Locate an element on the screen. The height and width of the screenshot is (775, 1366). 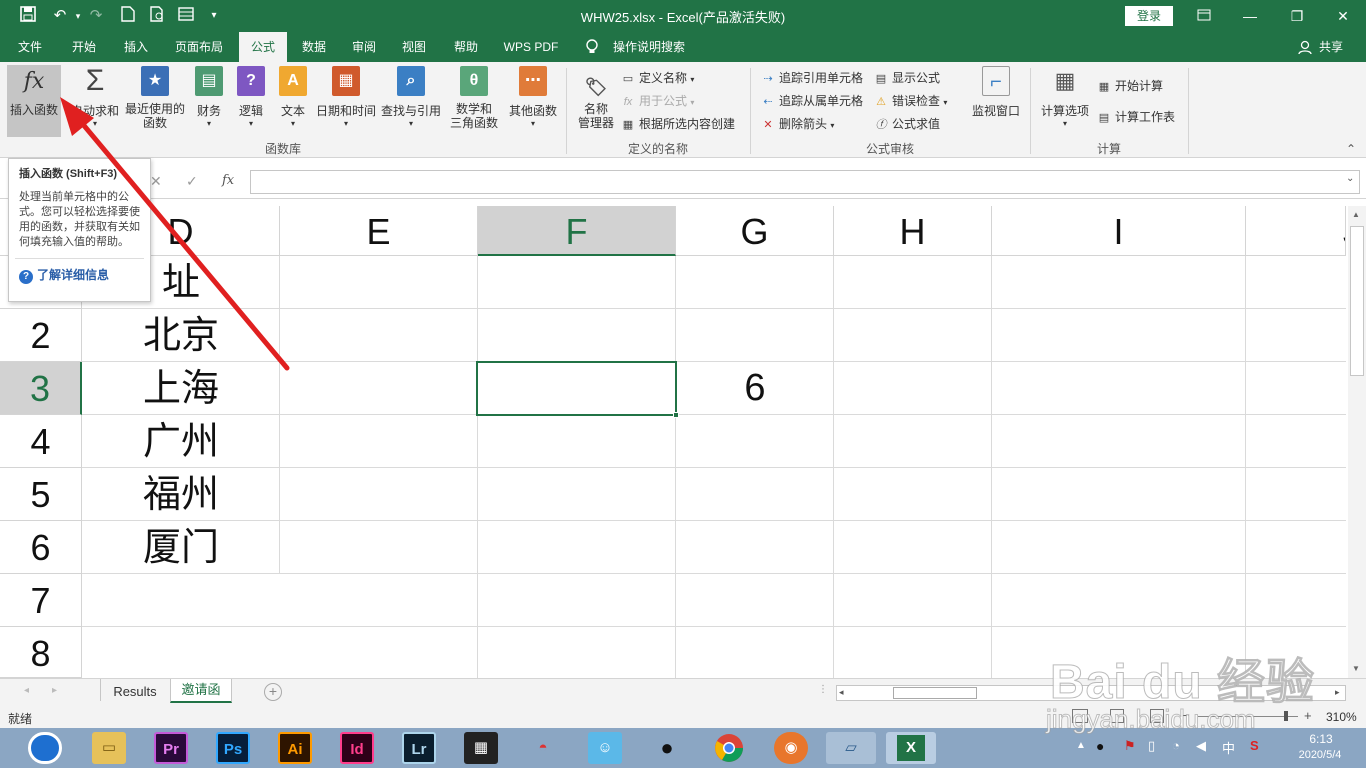
device-icon: ▯ is located at coordinates (1151, 746).